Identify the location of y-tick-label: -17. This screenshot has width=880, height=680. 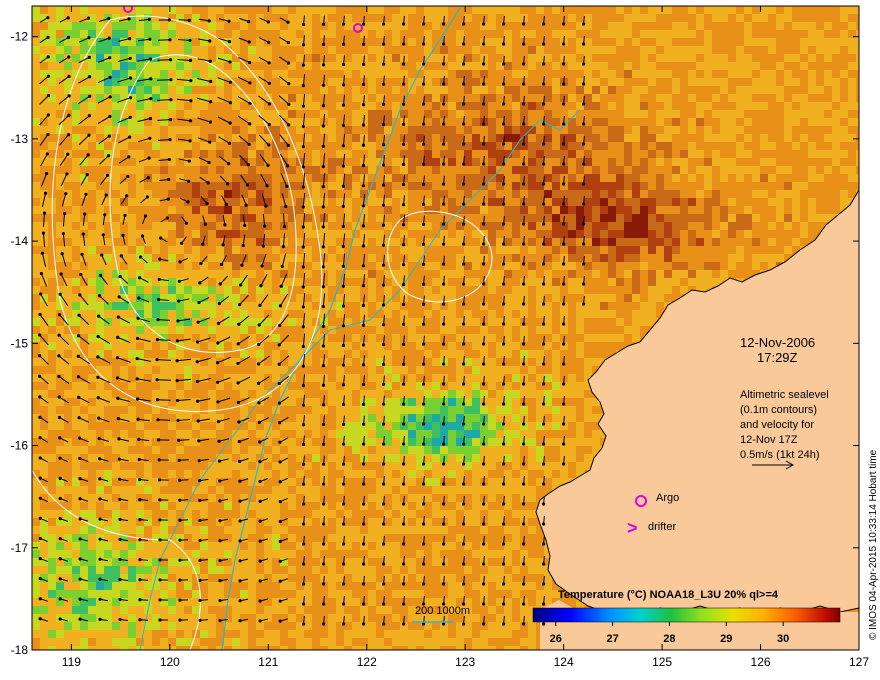
(20, 548).